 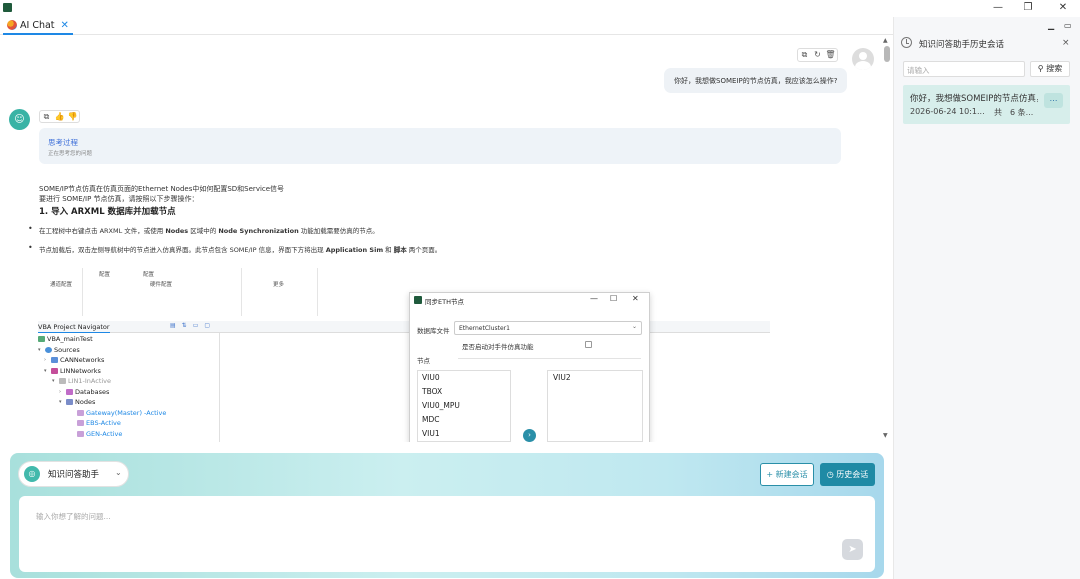 I want to click on title-bar, so click(x=540, y=8).